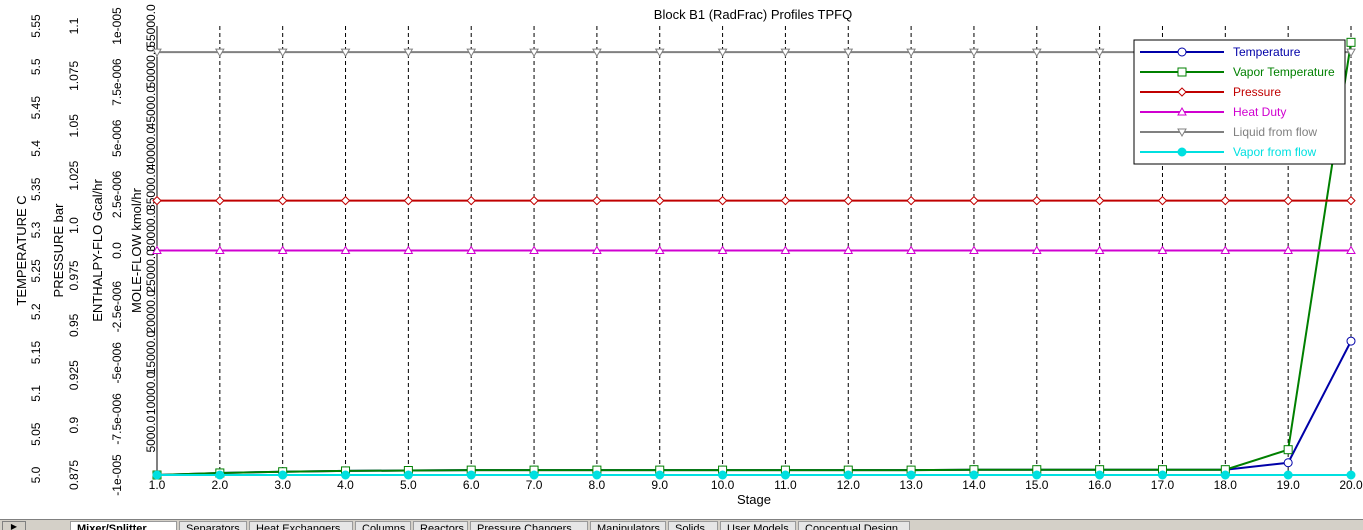 The height and width of the screenshot is (530, 1363). I want to click on x-tick-label: 18.0, so click(1226, 485).